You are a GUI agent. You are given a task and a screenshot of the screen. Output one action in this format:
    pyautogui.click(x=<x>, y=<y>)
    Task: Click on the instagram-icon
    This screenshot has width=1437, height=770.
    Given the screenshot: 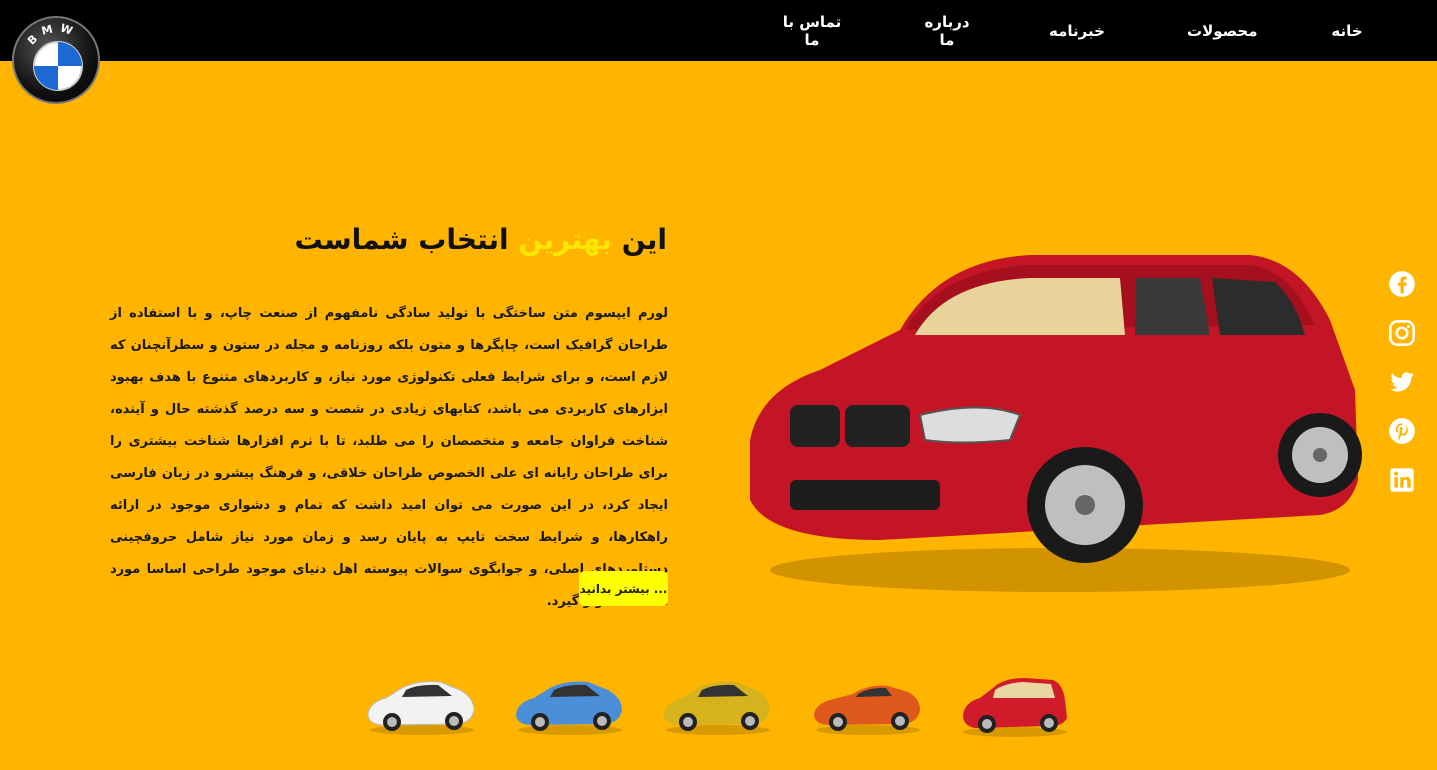 What is the action you would take?
    pyautogui.click(x=1402, y=333)
    